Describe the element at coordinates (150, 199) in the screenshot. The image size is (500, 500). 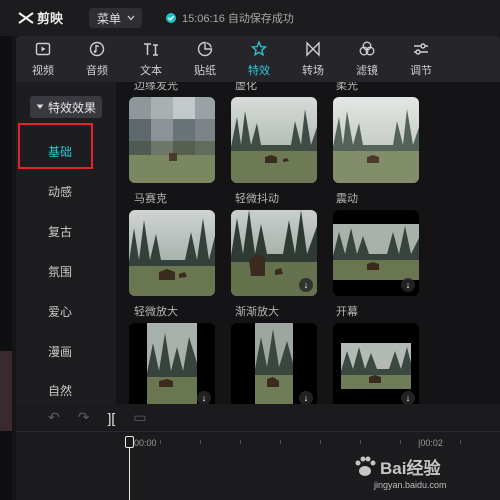
I see `effect-label: 马赛克` at that location.